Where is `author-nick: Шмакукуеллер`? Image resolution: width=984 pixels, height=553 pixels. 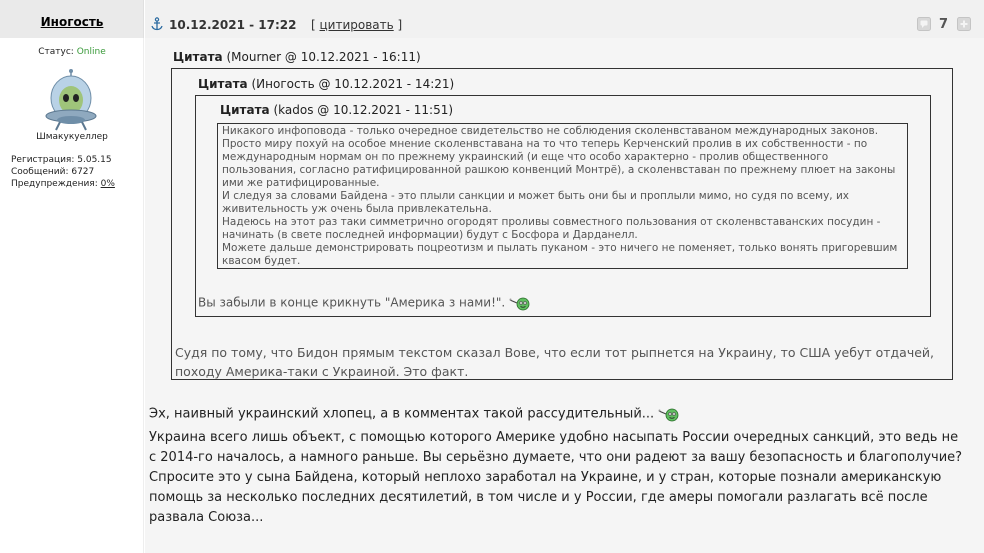
author-nick: Шмакукуеллер is located at coordinates (72, 137).